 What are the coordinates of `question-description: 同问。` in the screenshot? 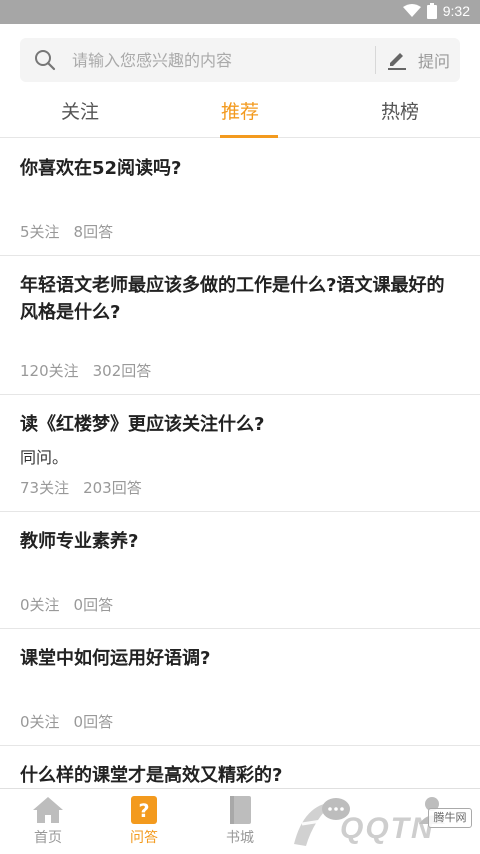 It's located at (44, 457).